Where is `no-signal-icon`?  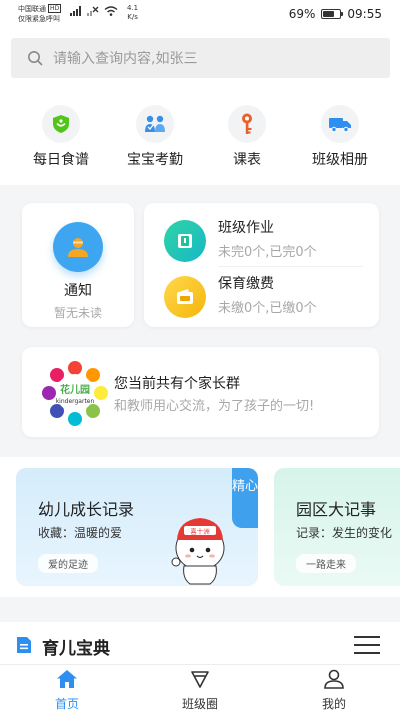 no-signal-icon is located at coordinates (93, 11).